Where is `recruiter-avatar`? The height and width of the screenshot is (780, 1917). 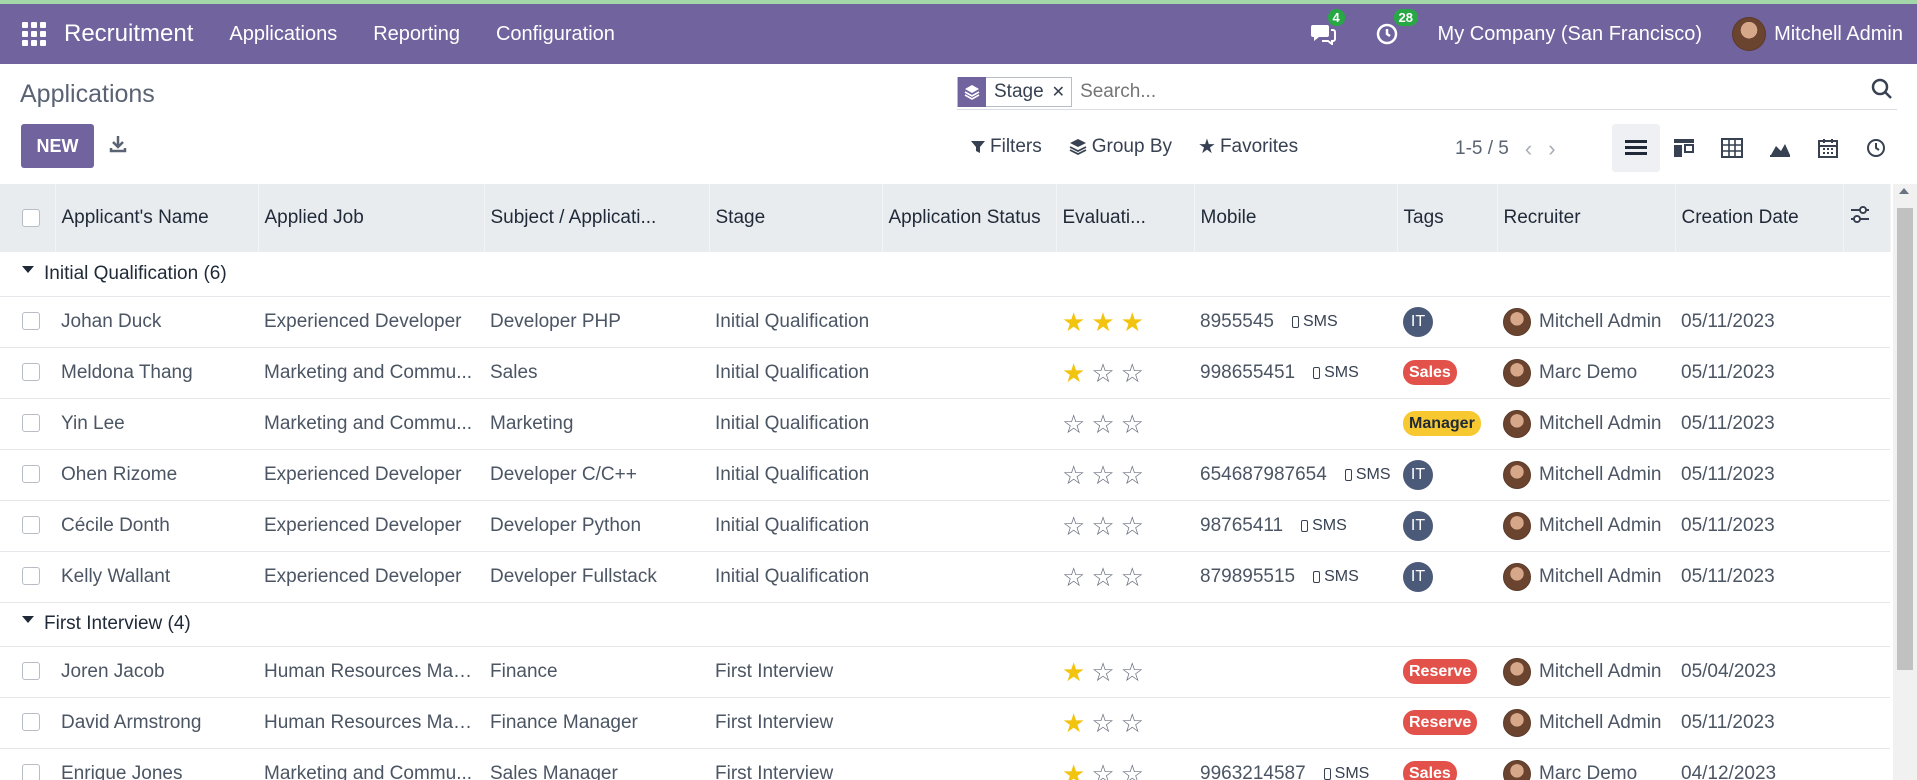 recruiter-avatar is located at coordinates (1517, 423).